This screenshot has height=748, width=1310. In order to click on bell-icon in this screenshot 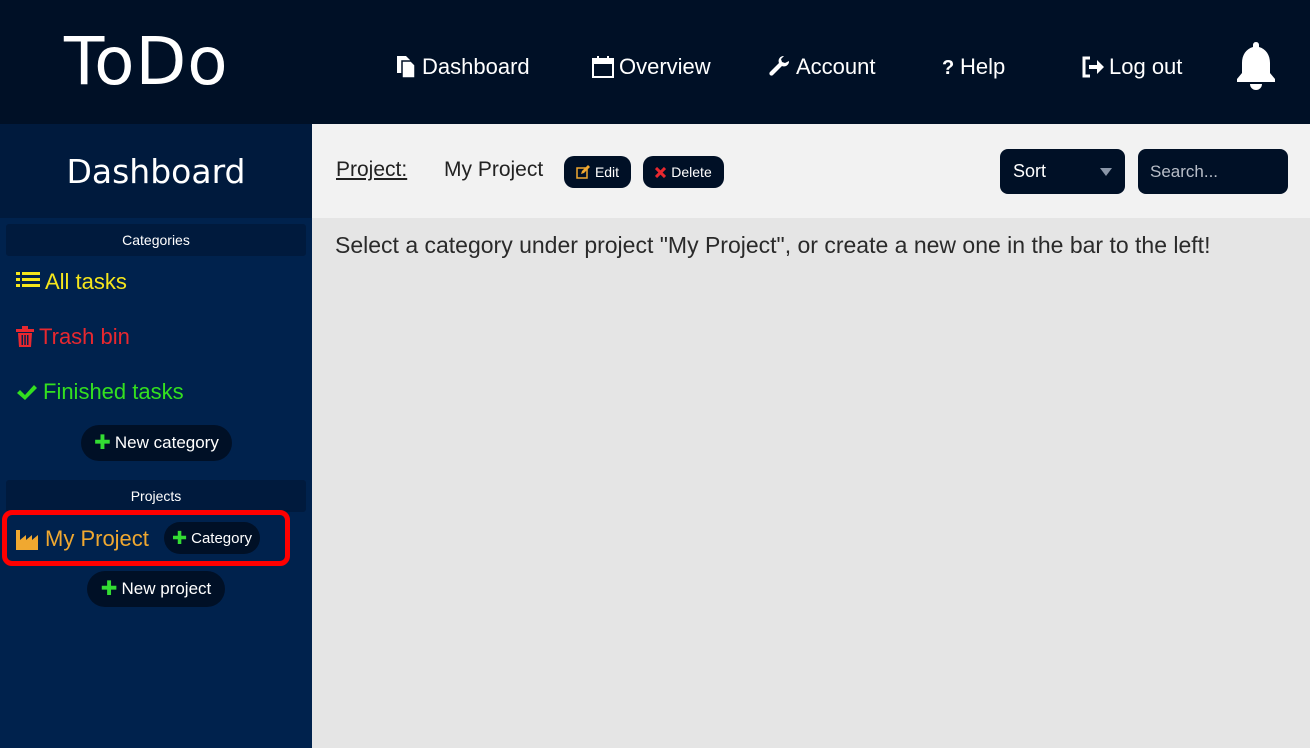, I will do `click(1256, 65)`.